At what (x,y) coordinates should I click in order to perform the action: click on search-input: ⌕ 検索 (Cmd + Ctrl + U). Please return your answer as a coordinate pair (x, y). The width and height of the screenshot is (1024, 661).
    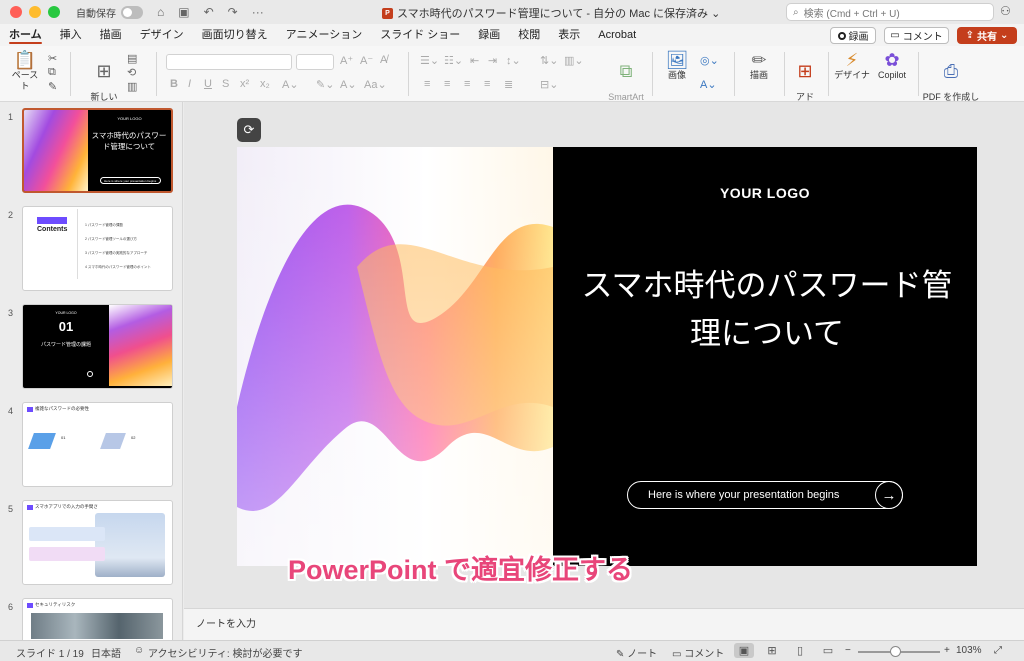
    Looking at the image, I should click on (890, 12).